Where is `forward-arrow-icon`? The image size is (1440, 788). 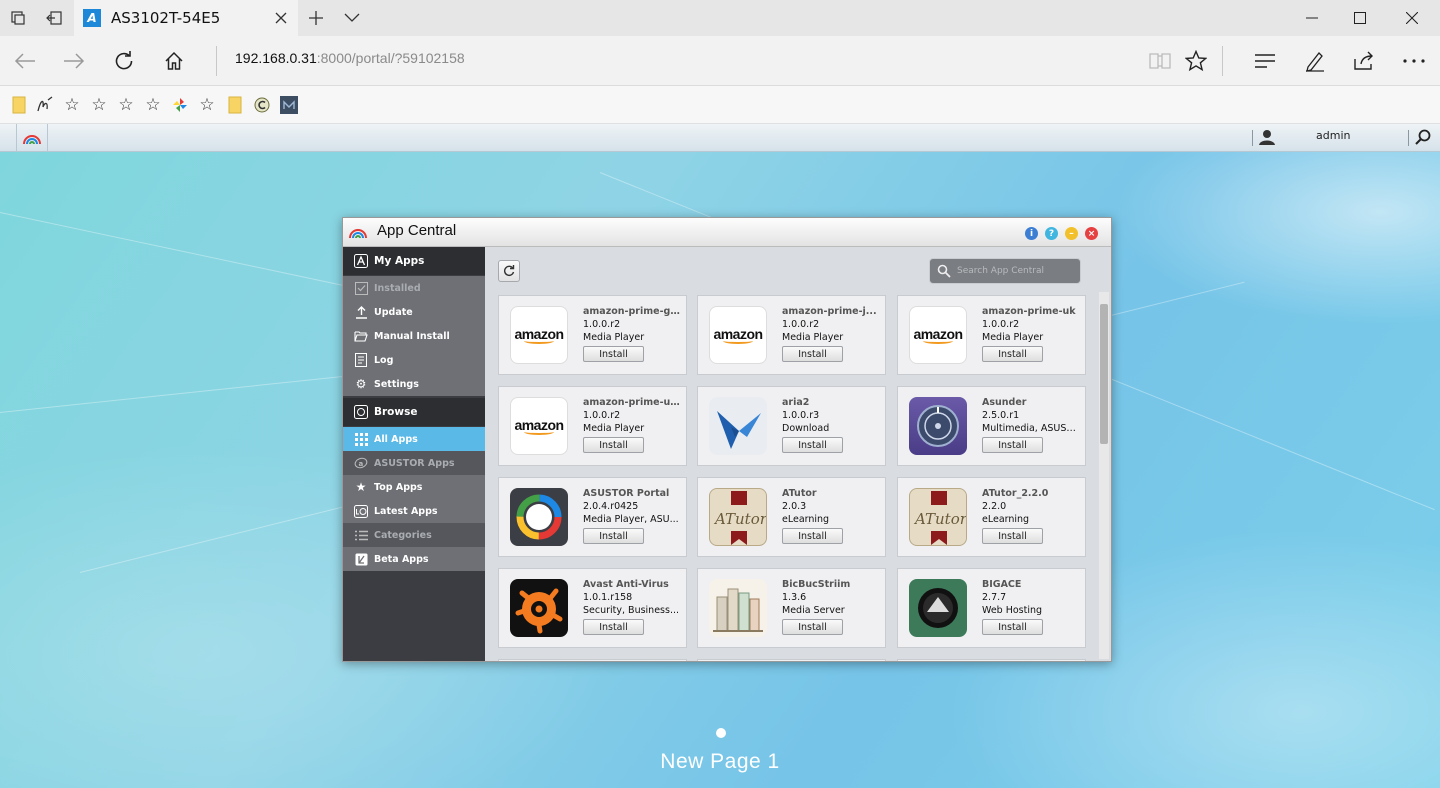 forward-arrow-icon is located at coordinates (74, 61).